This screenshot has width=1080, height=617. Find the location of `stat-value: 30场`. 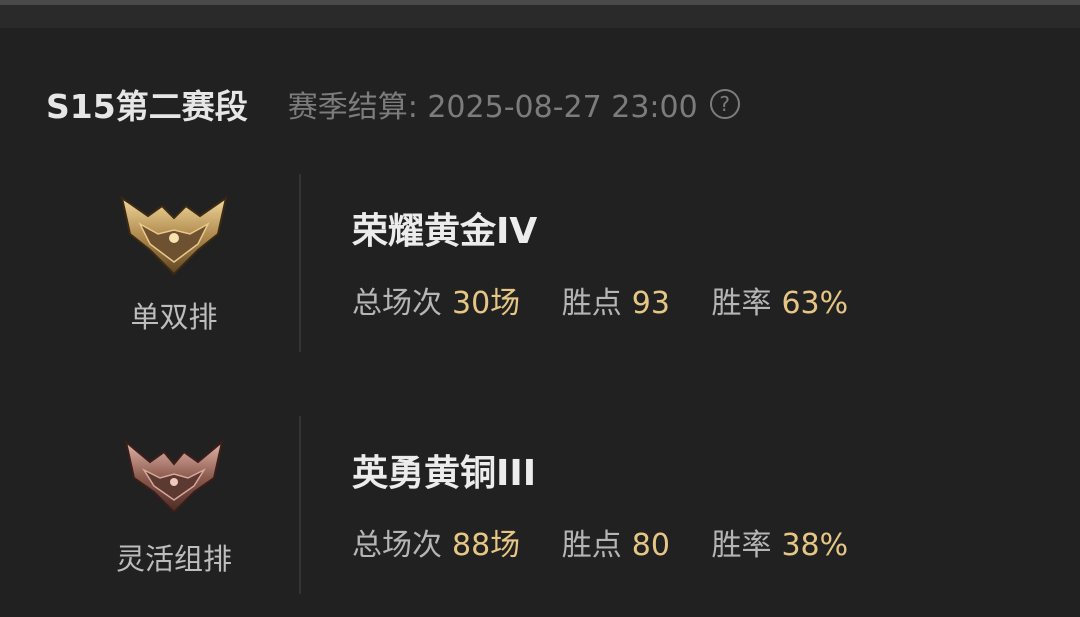

stat-value: 30场 is located at coordinates (486, 303).